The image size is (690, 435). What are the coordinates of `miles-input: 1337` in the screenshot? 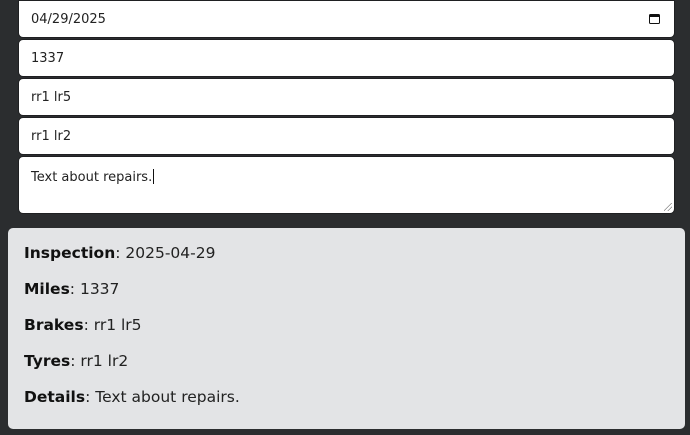 It's located at (346, 58).